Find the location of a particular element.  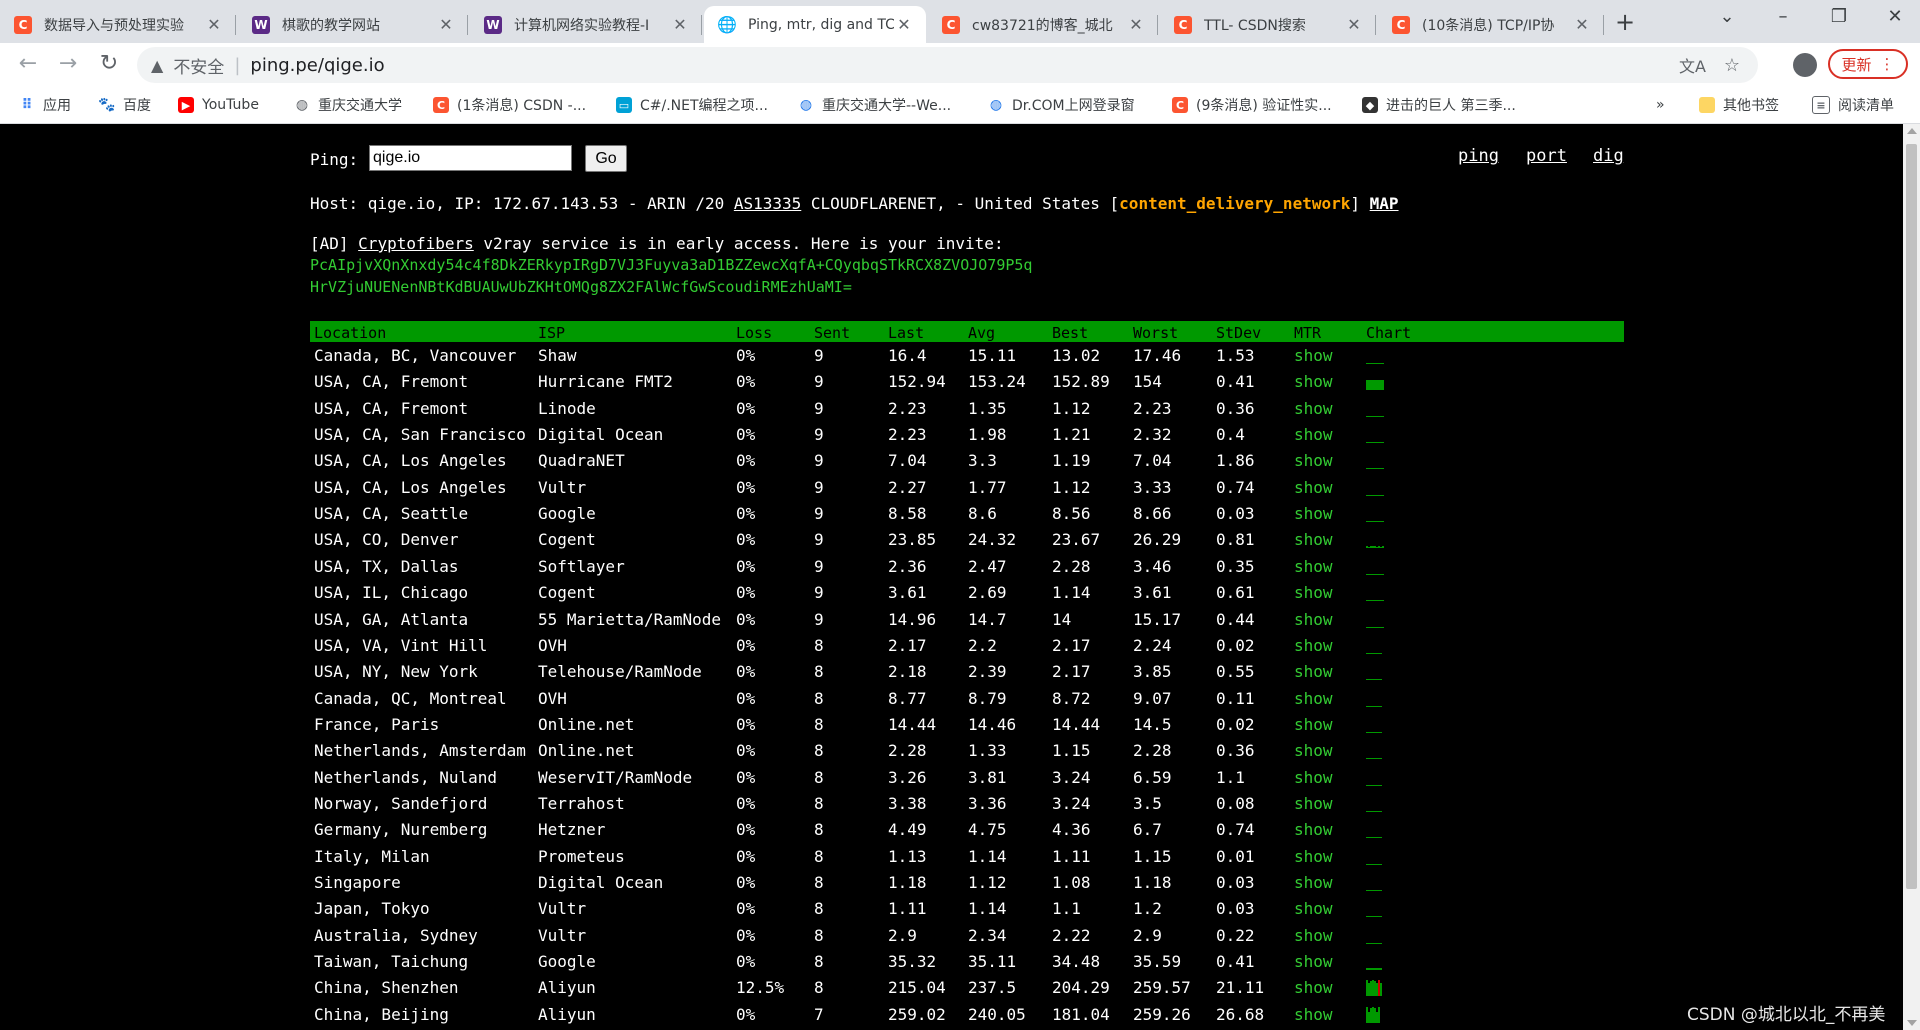

tab-title: 棋歌的教学网站 is located at coordinates (331, 25).